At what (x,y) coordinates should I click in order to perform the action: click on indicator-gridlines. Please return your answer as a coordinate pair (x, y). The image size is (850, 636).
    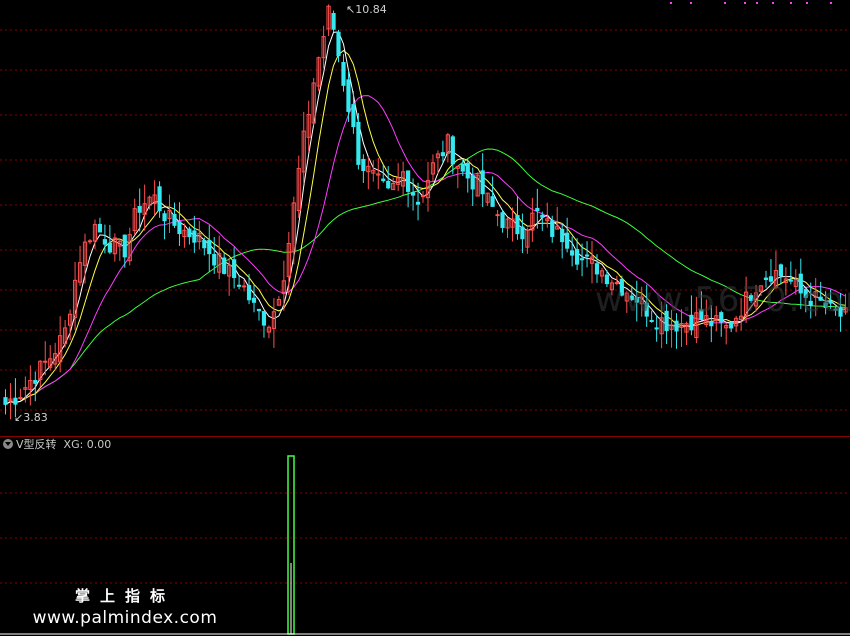
    Looking at the image, I should click on (425, 538).